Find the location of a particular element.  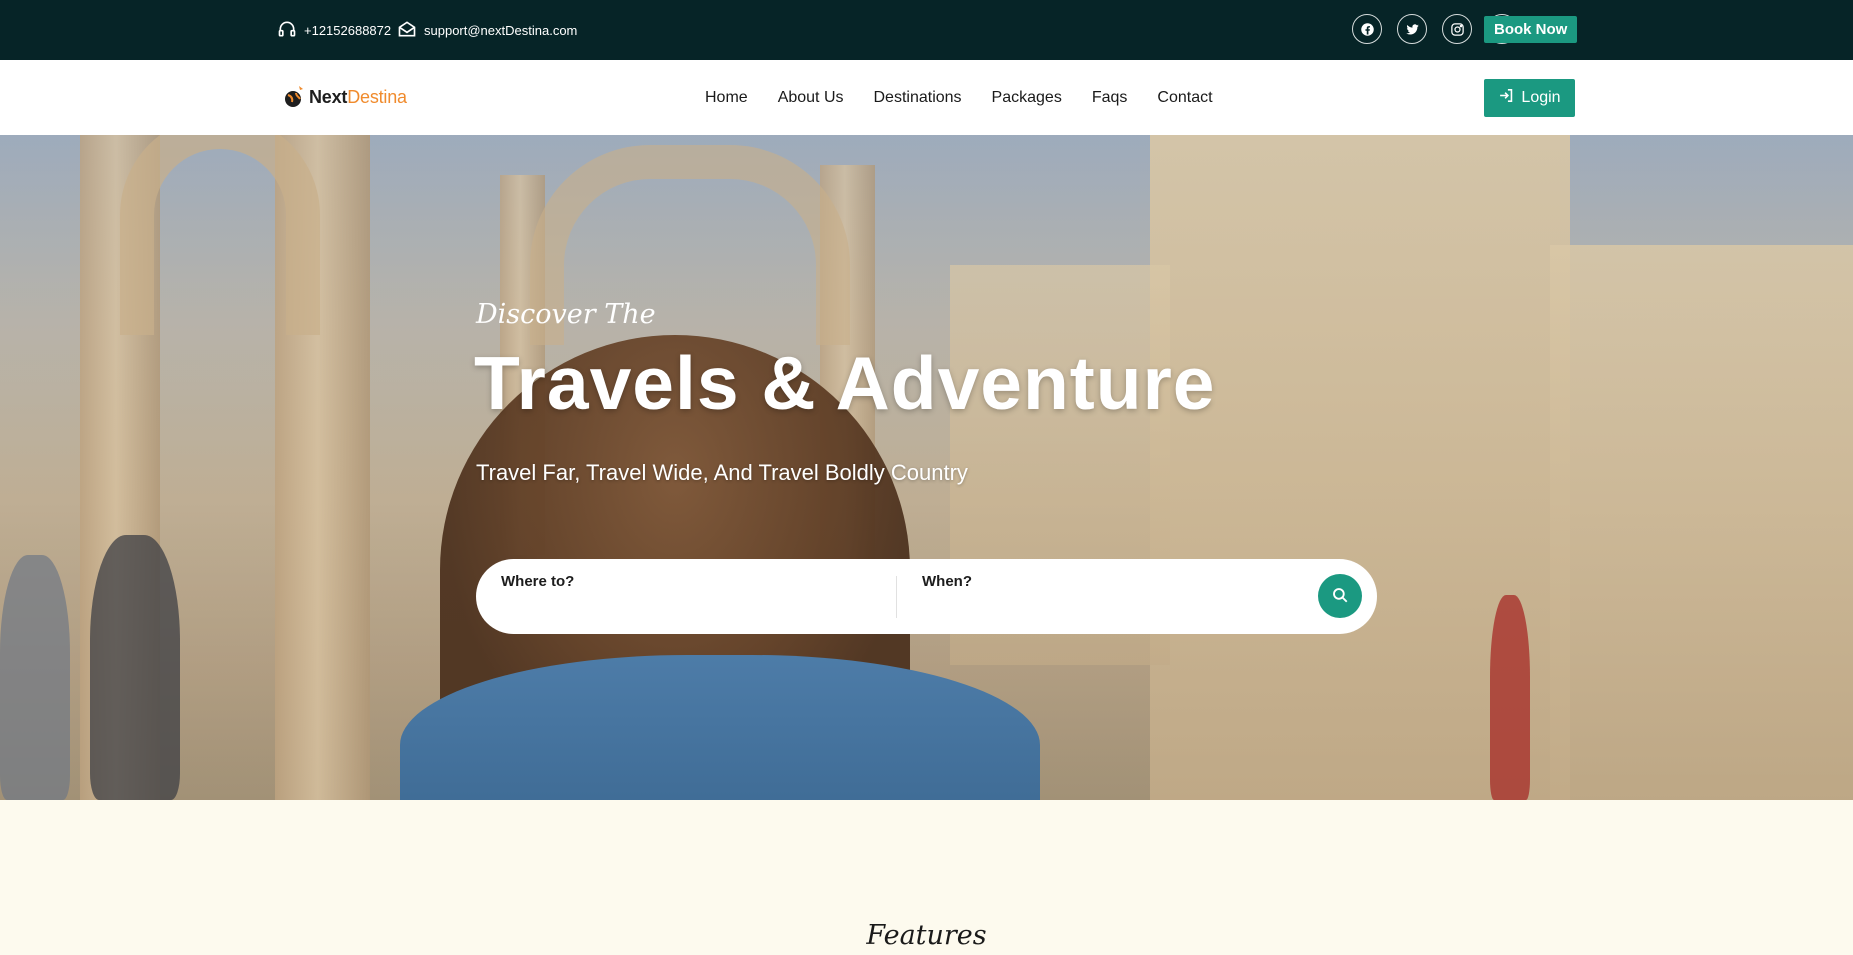

phone-number: +12152688872 is located at coordinates (348, 30).